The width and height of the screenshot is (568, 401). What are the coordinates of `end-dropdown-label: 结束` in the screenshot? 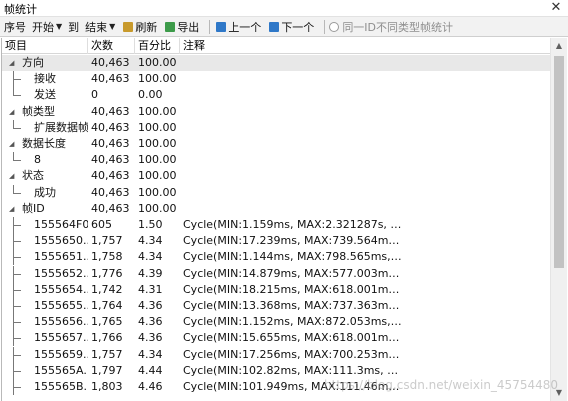 It's located at (96, 27).